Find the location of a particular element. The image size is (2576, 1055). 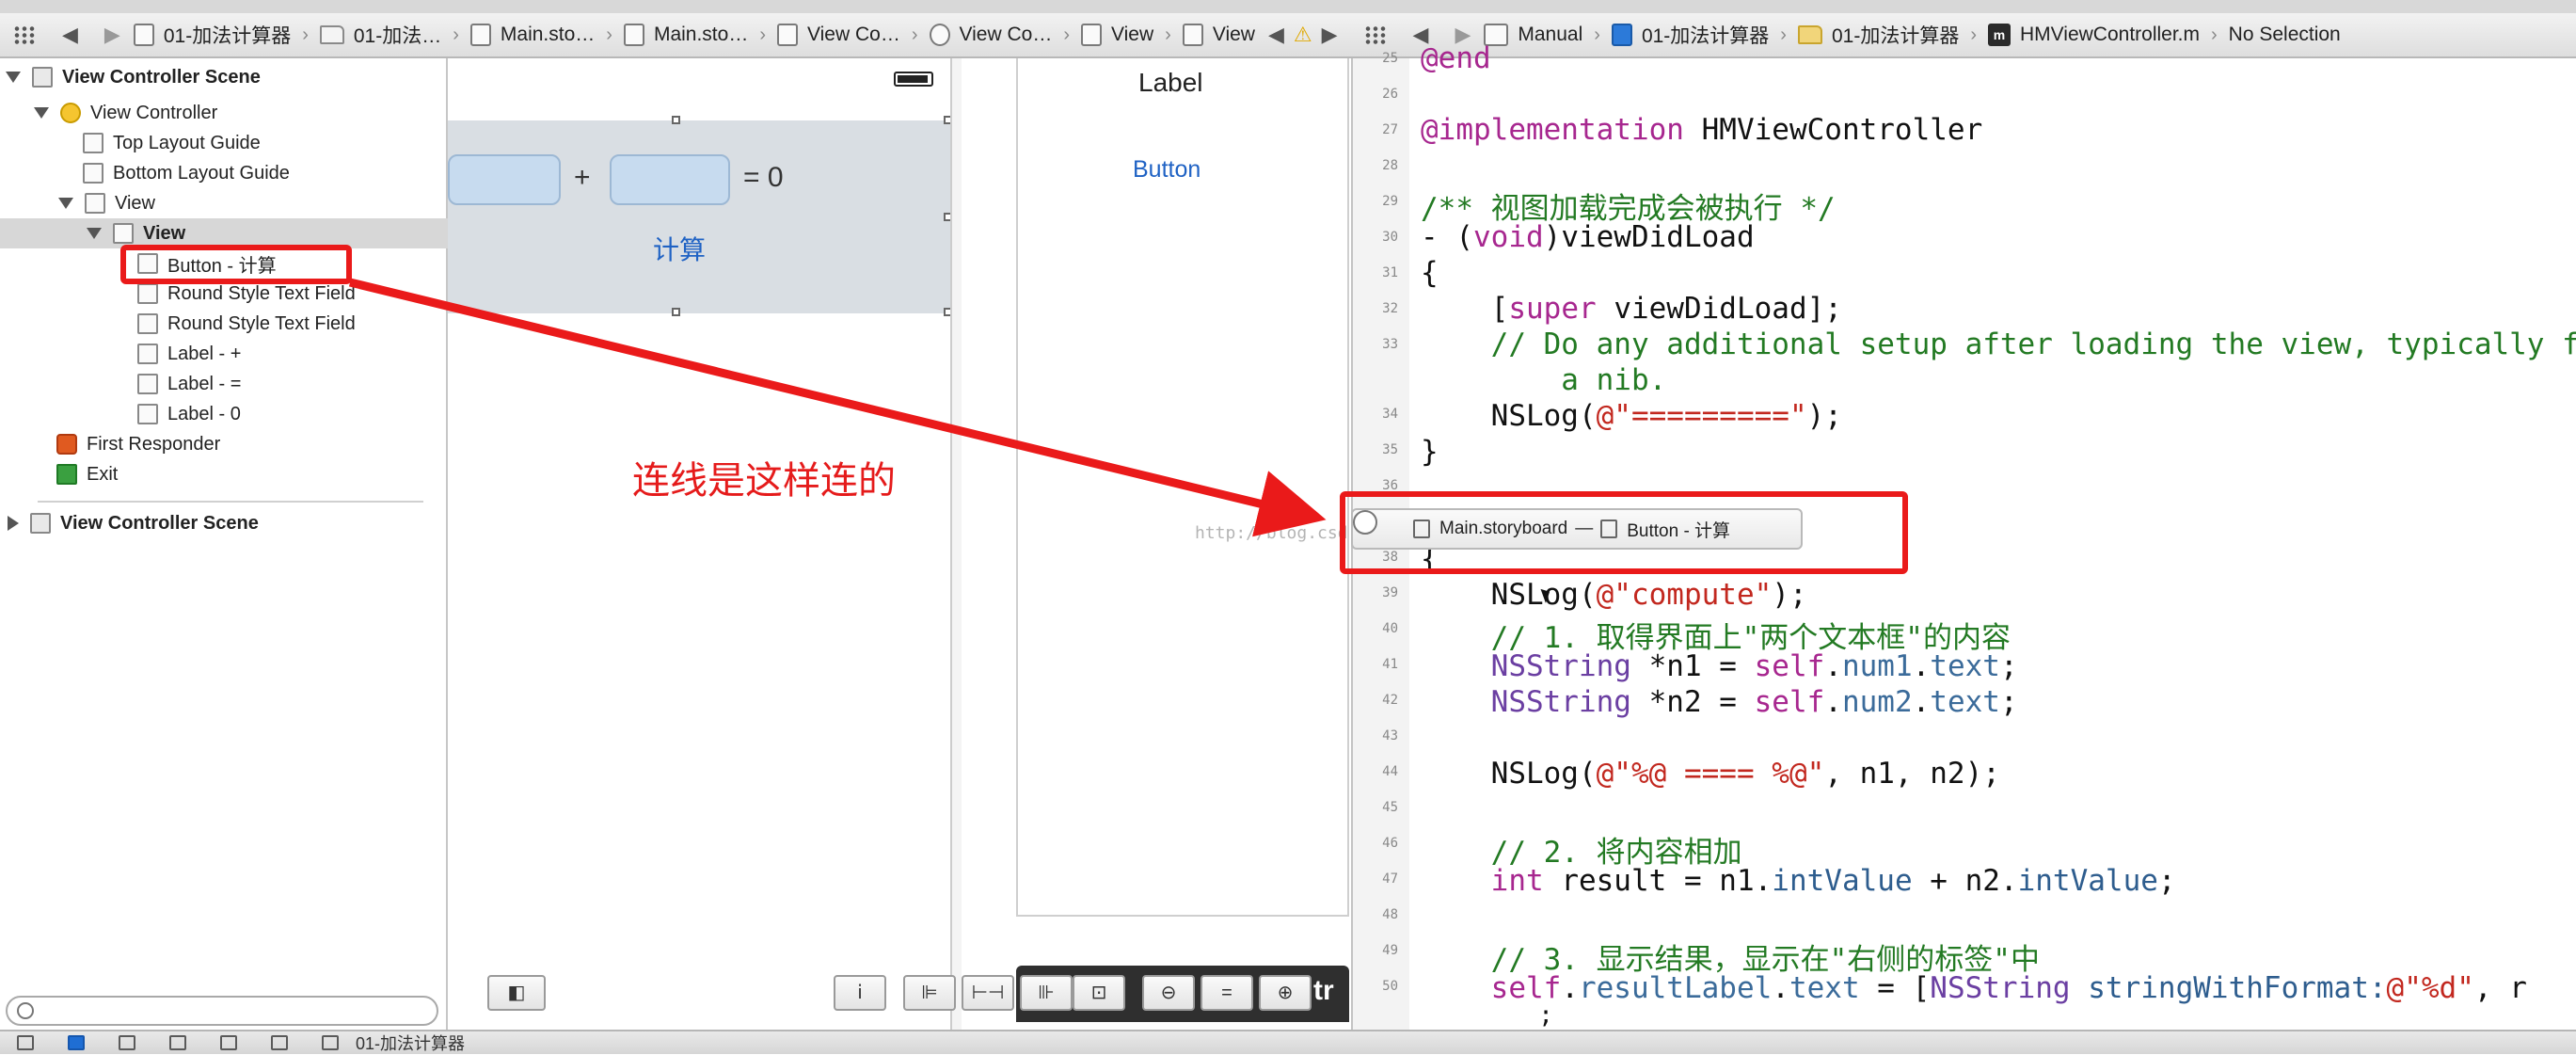

hide-debug-area-icon is located at coordinates (25, 1042).